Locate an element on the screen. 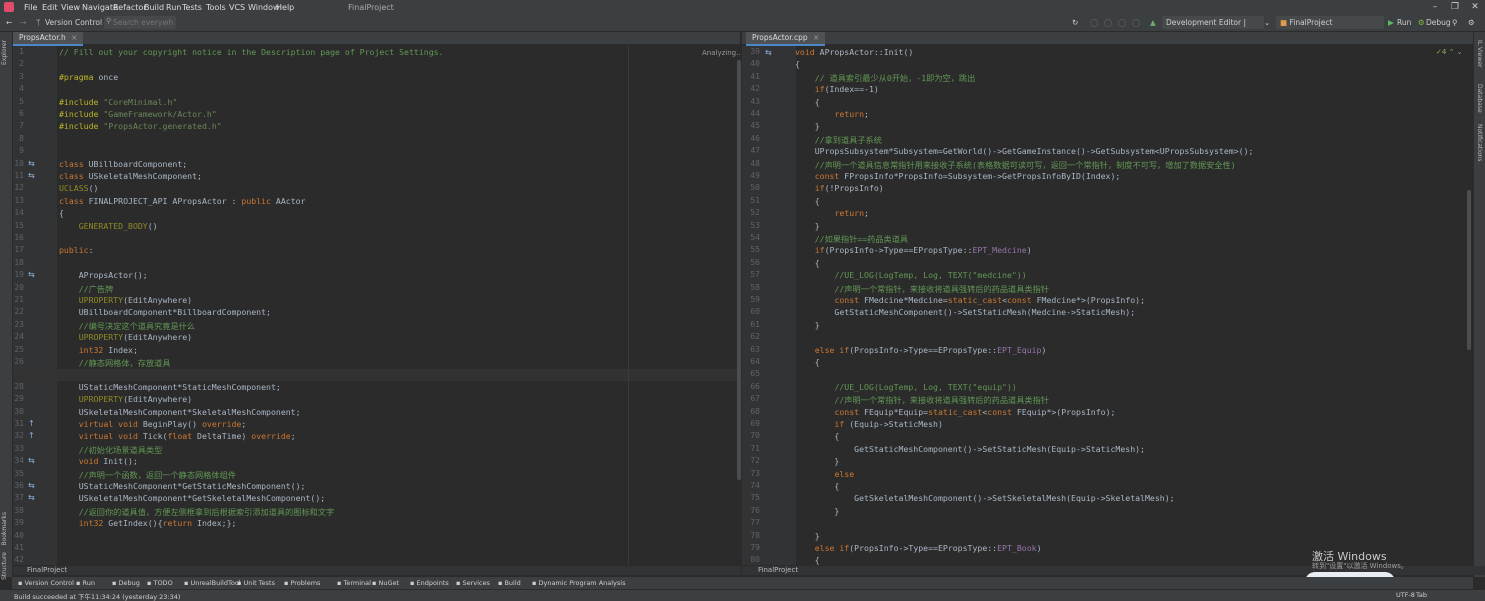  tool-window-endpoints: ▪ Endpoints is located at coordinates (429, 583).